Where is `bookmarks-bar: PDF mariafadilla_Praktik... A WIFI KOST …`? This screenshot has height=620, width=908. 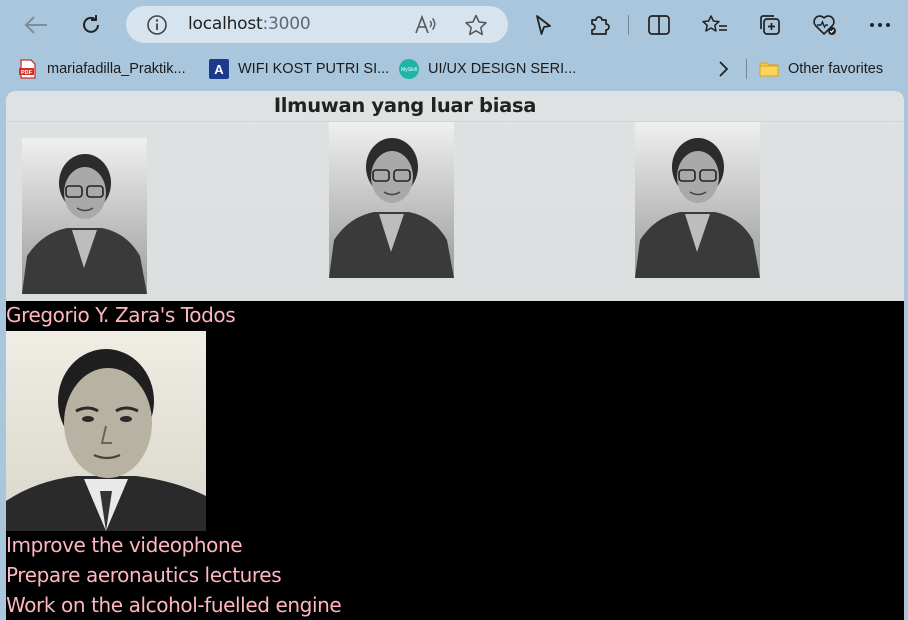
bookmarks-bar: PDF mariafadilla_Praktik... A WIFI KOST … is located at coordinates (454, 69).